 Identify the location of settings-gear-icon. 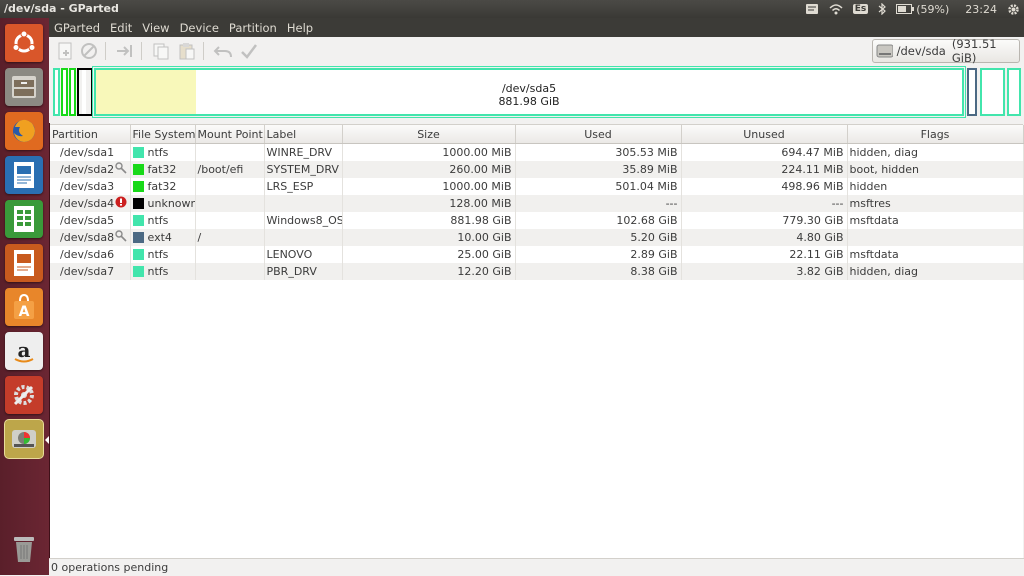
(1013, 9).